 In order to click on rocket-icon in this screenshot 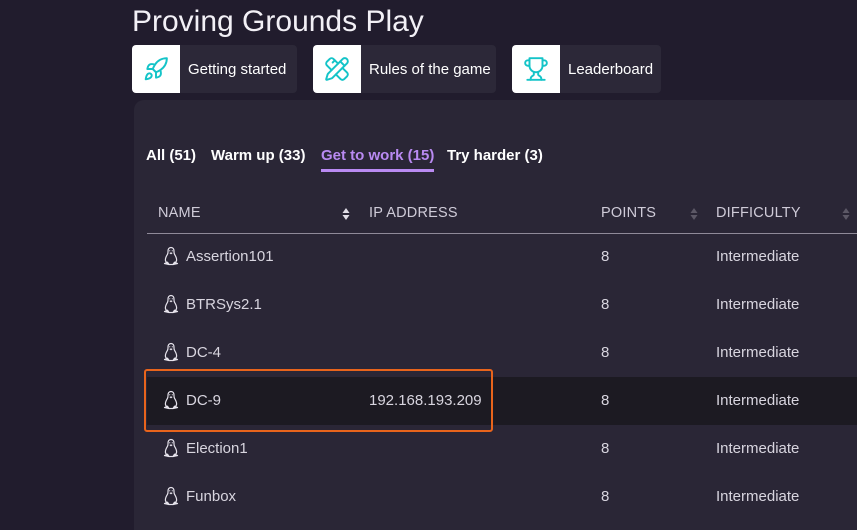, I will do `click(156, 69)`.